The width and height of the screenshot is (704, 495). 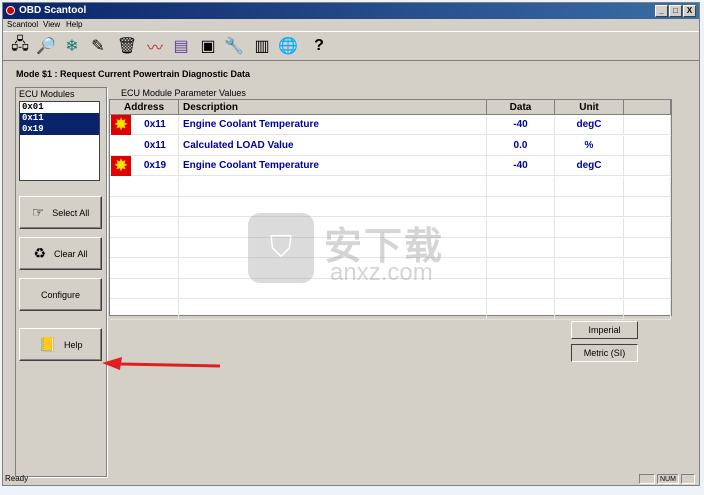 What do you see at coordinates (161, 363) in the screenshot?
I see `red-arrow-annotation` at bounding box center [161, 363].